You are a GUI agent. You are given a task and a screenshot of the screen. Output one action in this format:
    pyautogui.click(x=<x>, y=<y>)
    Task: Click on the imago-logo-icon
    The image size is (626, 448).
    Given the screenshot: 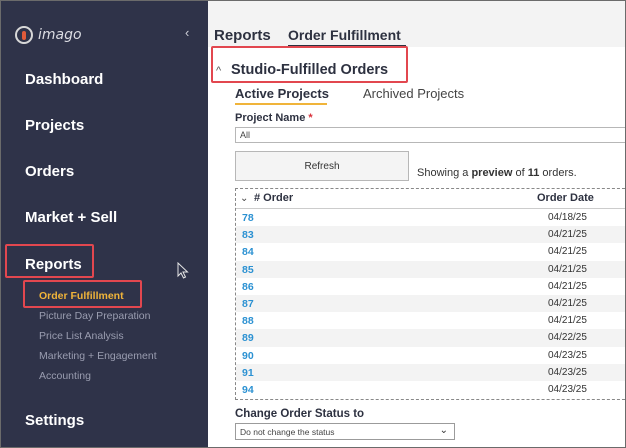 What is the action you would take?
    pyautogui.click(x=24, y=35)
    